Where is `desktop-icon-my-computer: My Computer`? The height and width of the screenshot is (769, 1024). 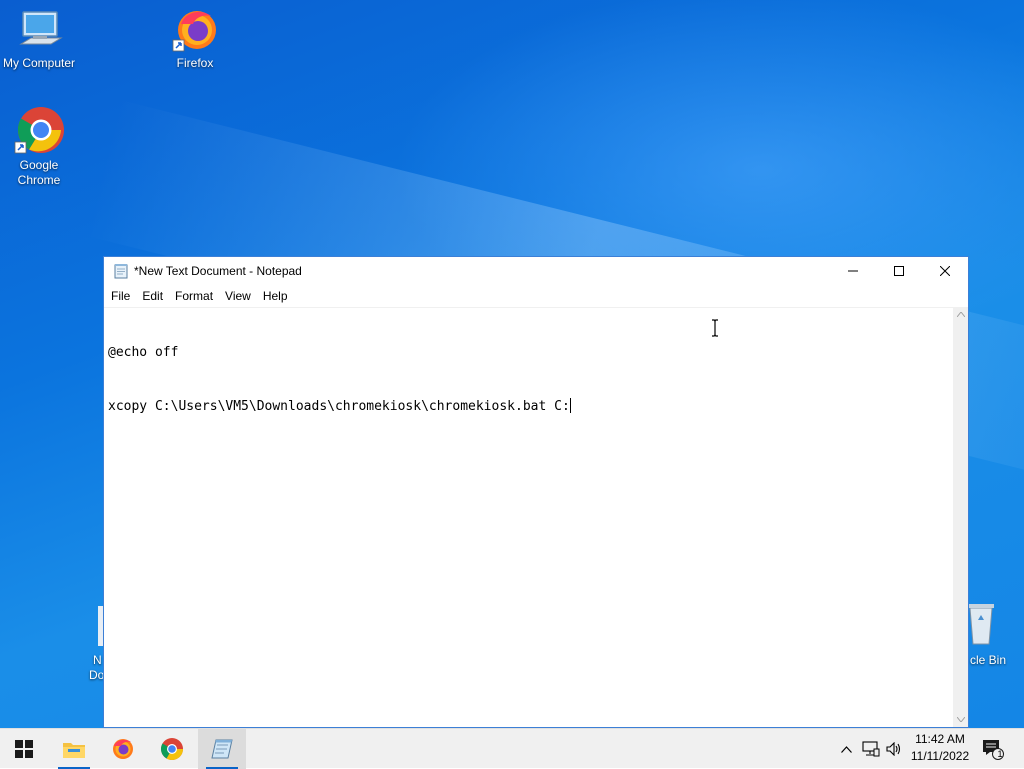
desktop-icon-my-computer: My Computer is located at coordinates (39, 39).